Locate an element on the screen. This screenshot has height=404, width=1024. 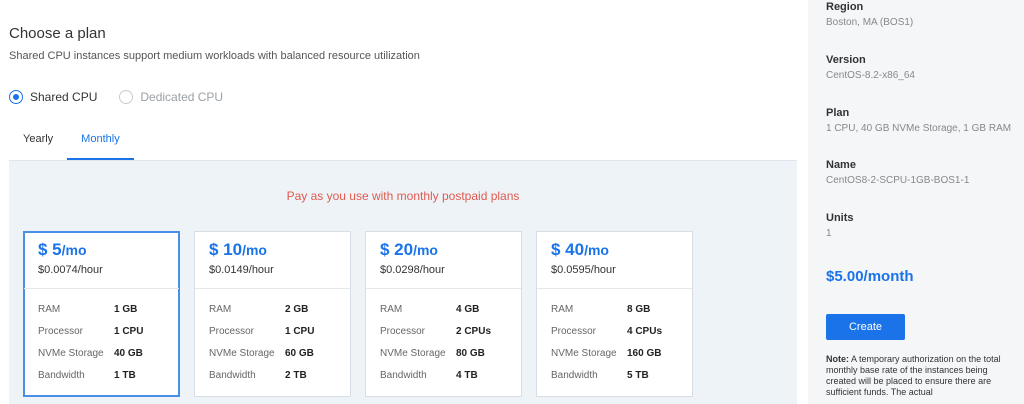
cpu-type-radio-group: Shared CPU Dedicated CPU is located at coordinates (127, 97).